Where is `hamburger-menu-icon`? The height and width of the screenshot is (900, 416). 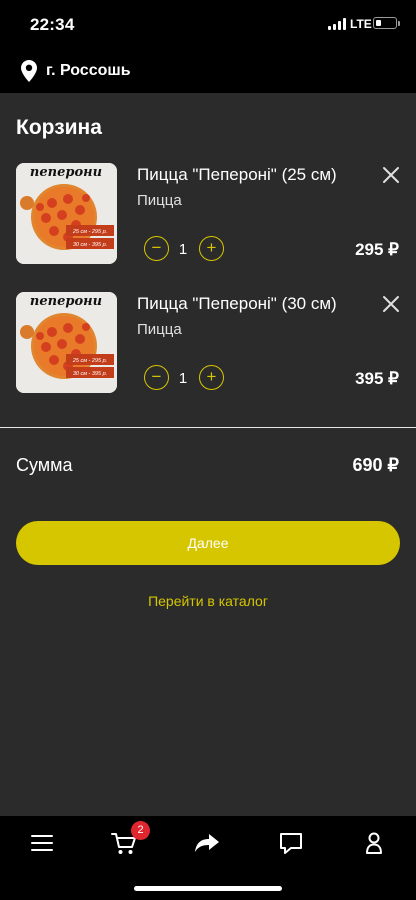 hamburger-menu-icon is located at coordinates (42, 843).